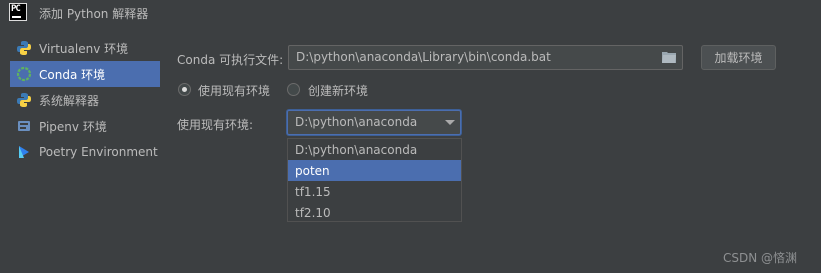 This screenshot has height=273, width=821. I want to click on conda-executable-field: D:\python\anaconda\Library\bin\conda.bat, so click(485, 57).